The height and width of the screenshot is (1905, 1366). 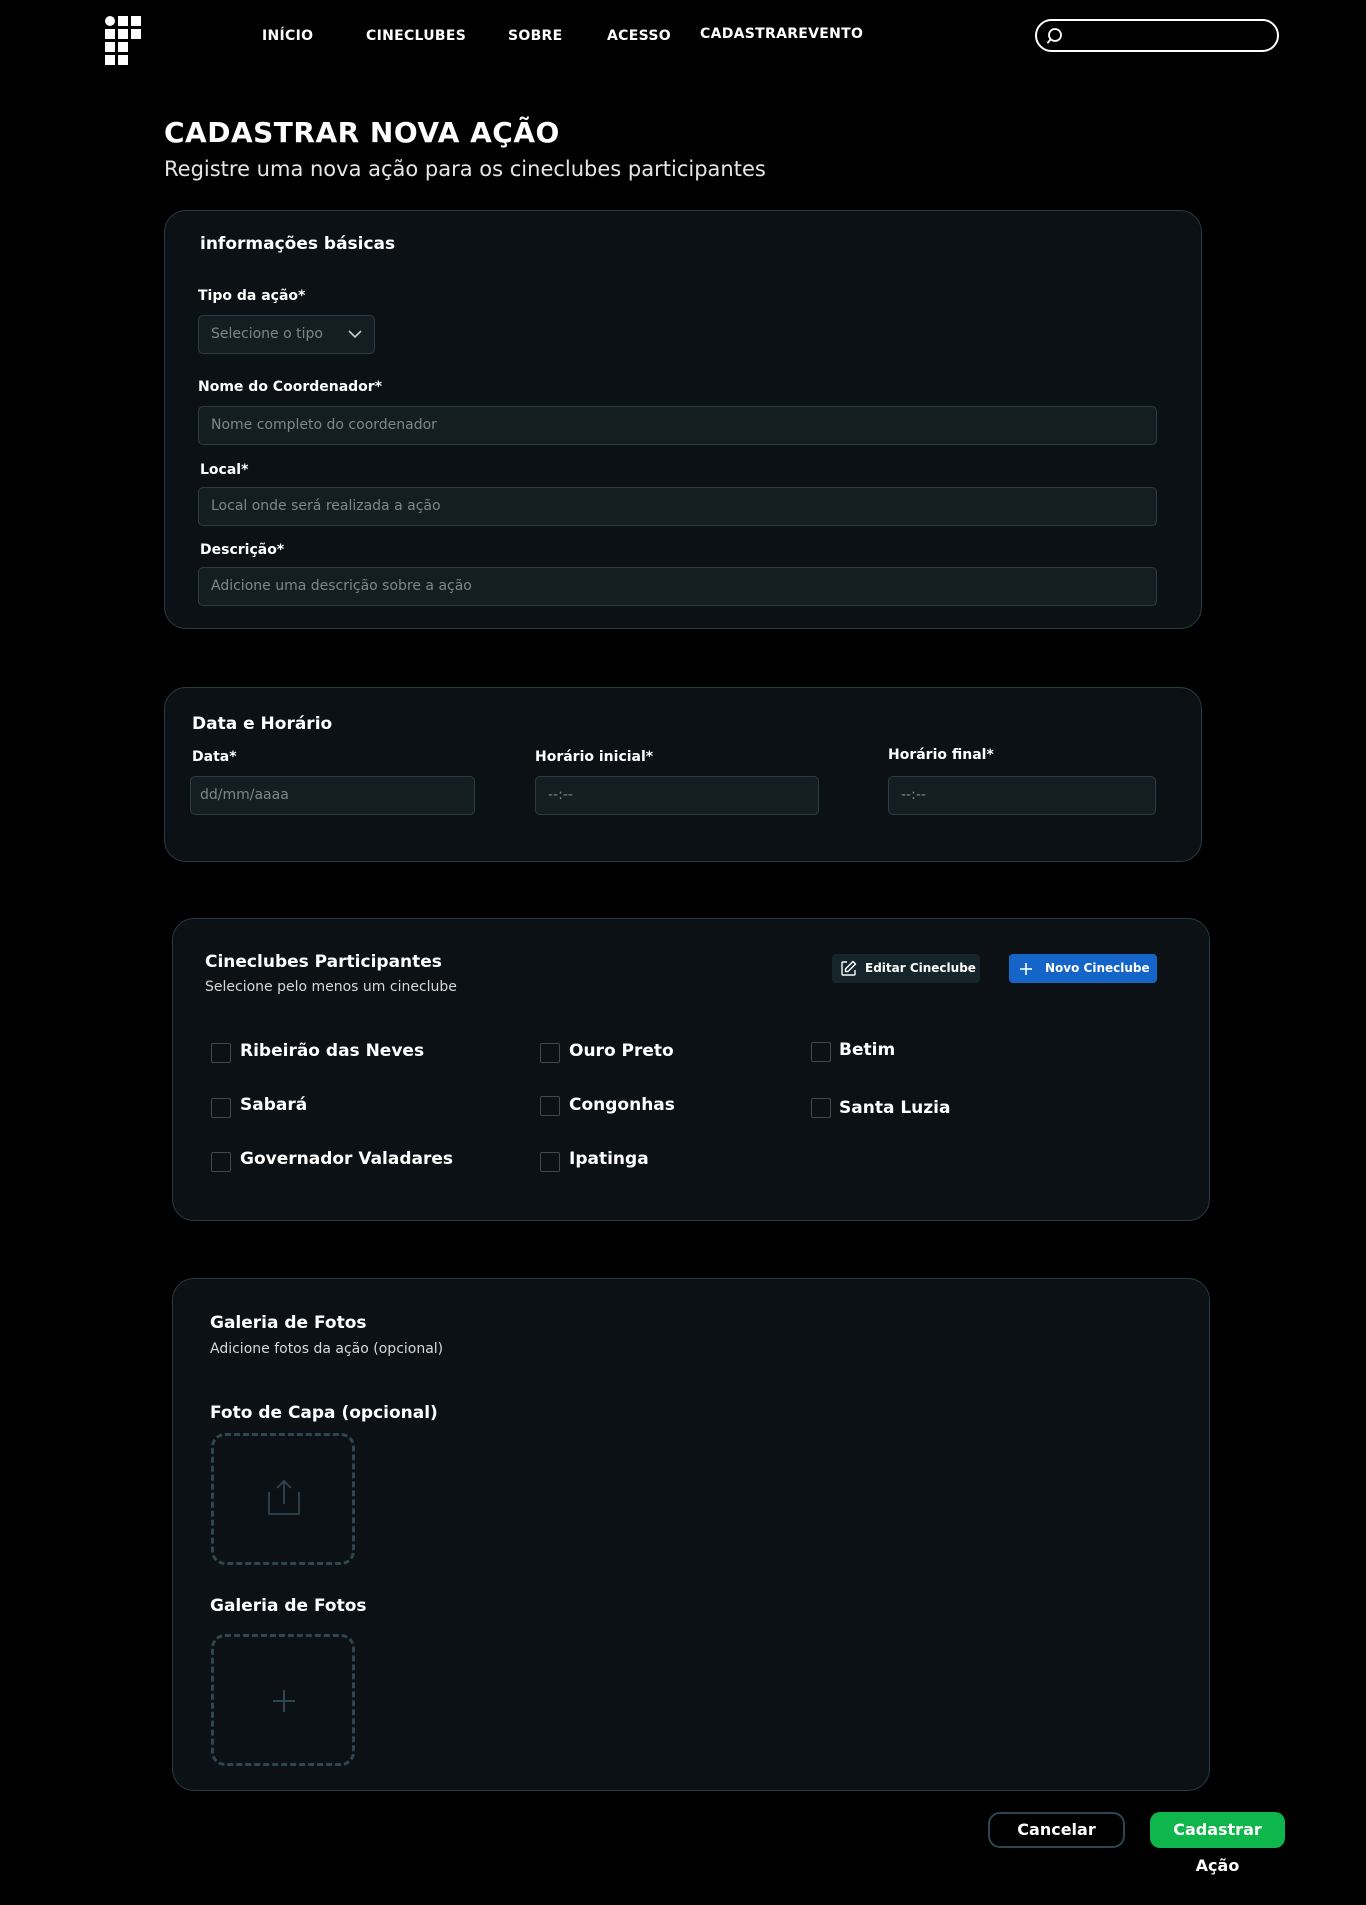 I want to click on coordinator-label: Nome do Coordenador*, so click(x=290, y=387).